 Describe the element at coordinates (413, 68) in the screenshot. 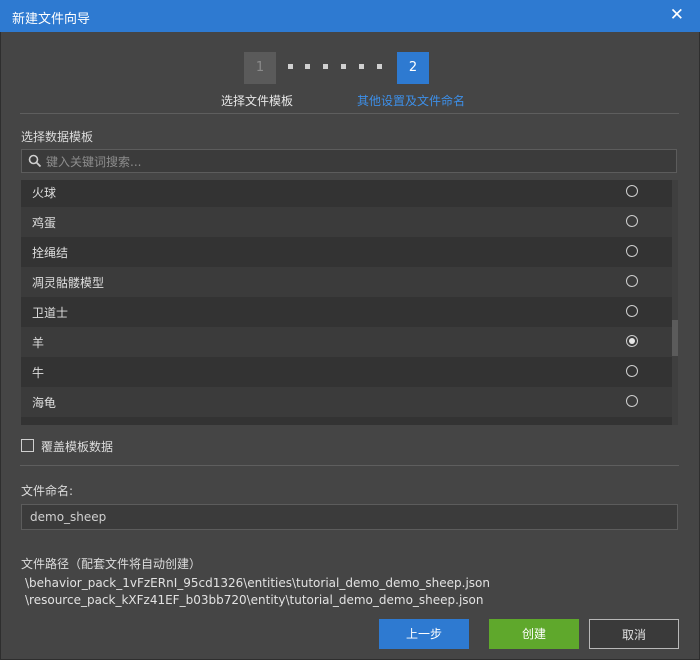

I see `step-2-indicator: 2` at that location.